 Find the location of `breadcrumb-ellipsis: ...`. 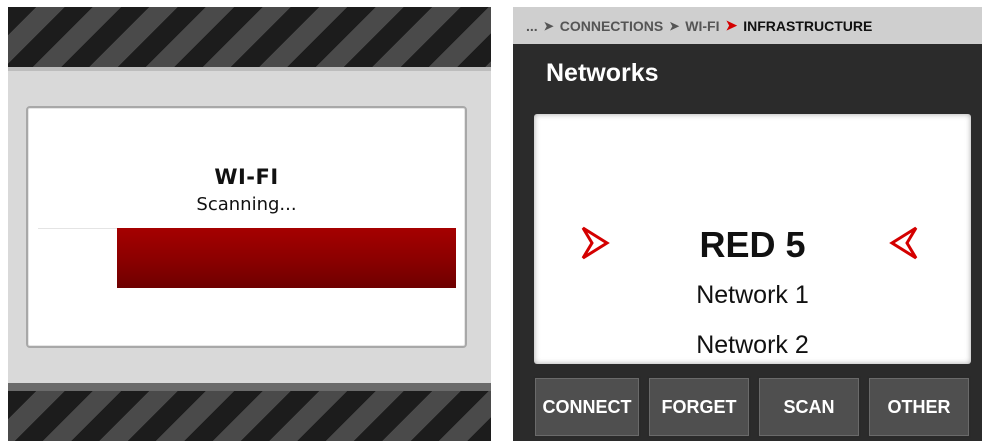

breadcrumb-ellipsis: ... is located at coordinates (532, 26).